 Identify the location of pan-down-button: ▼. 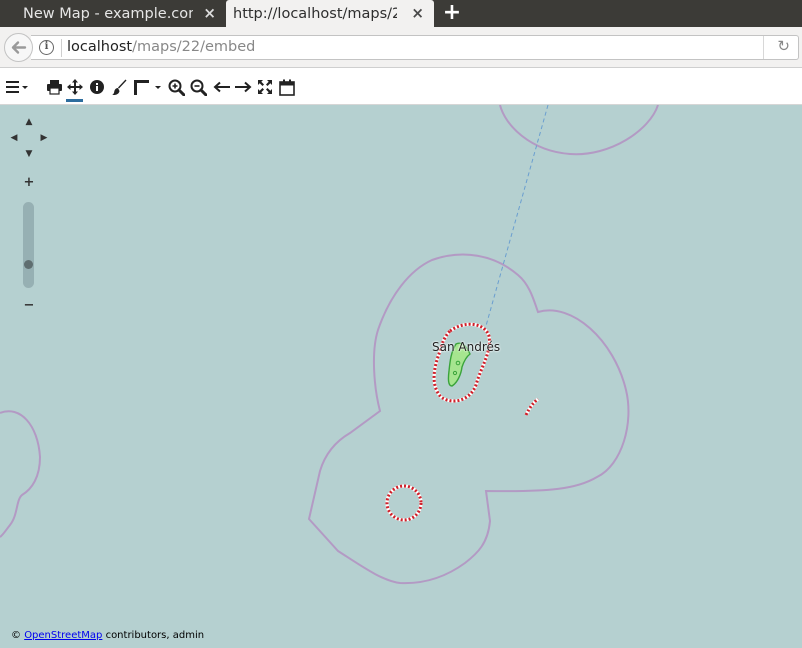
(29, 154).